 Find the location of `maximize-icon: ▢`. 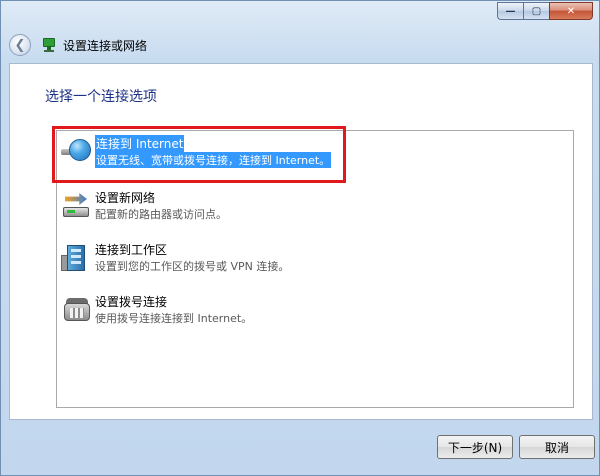

maximize-icon: ▢ is located at coordinates (536, 11).